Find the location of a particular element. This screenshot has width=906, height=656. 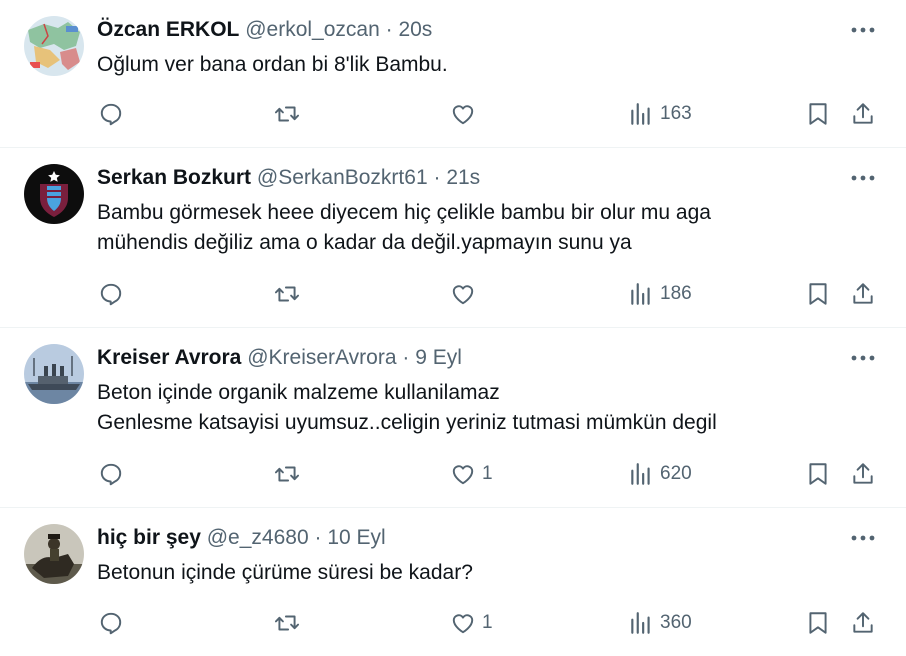

tweet-text: Betonun içinde çürüme süresi be kadar? is located at coordinates (481, 573).